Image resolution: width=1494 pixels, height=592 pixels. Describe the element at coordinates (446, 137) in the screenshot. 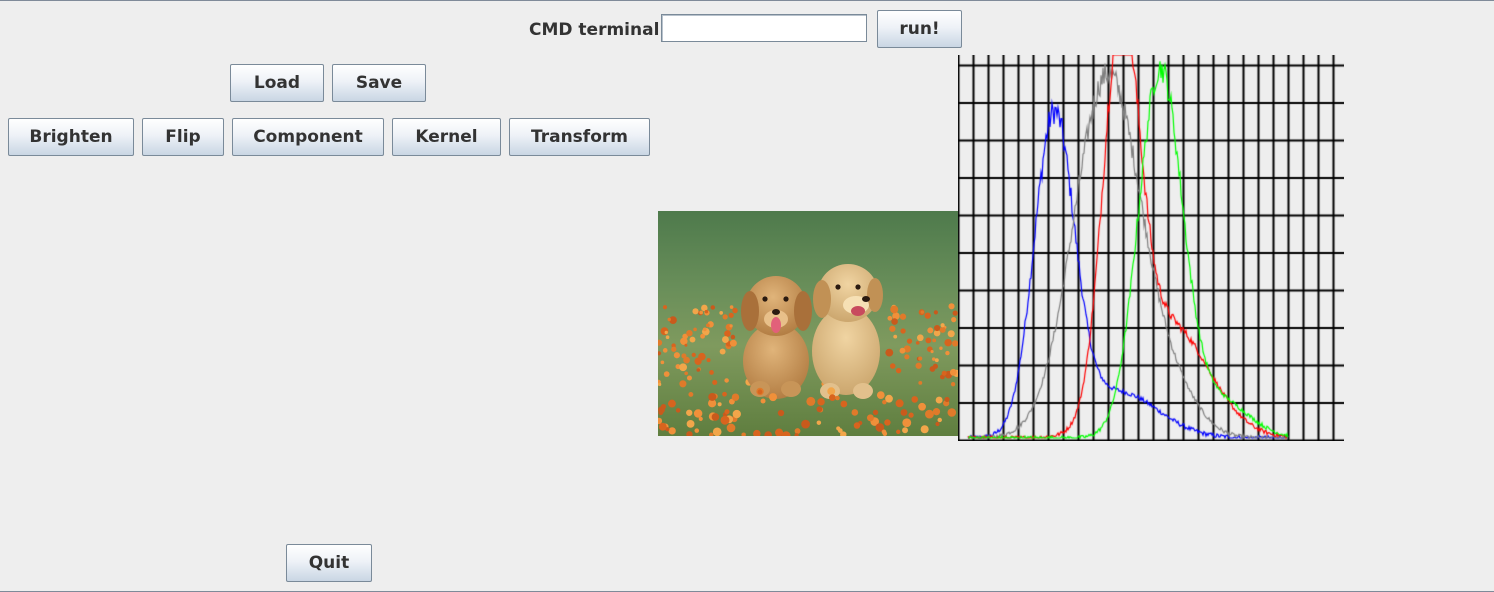

I see `kernel-button: Kernel` at that location.